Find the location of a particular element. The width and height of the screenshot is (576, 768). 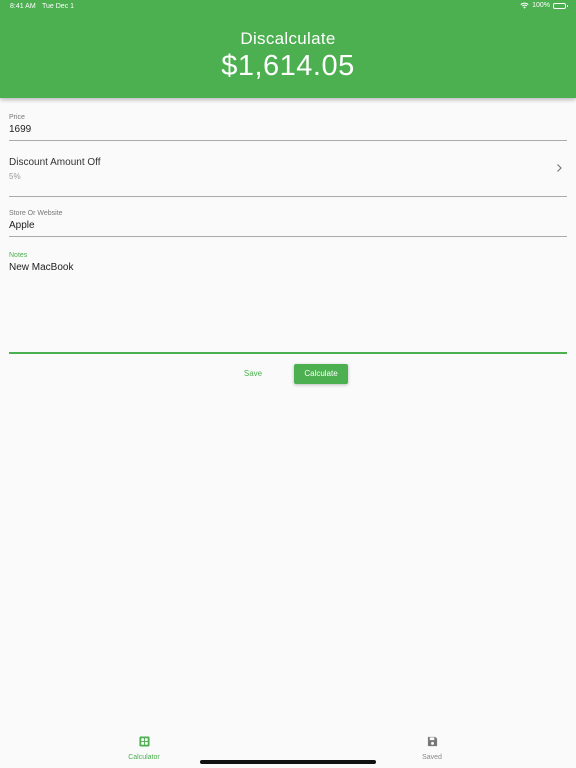

price-label: Price is located at coordinates (17, 117).